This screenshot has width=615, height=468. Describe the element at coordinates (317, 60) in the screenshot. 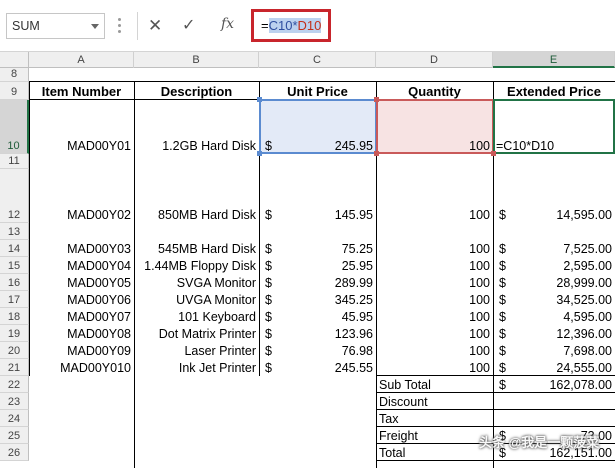

I see `column-header-c: C` at that location.